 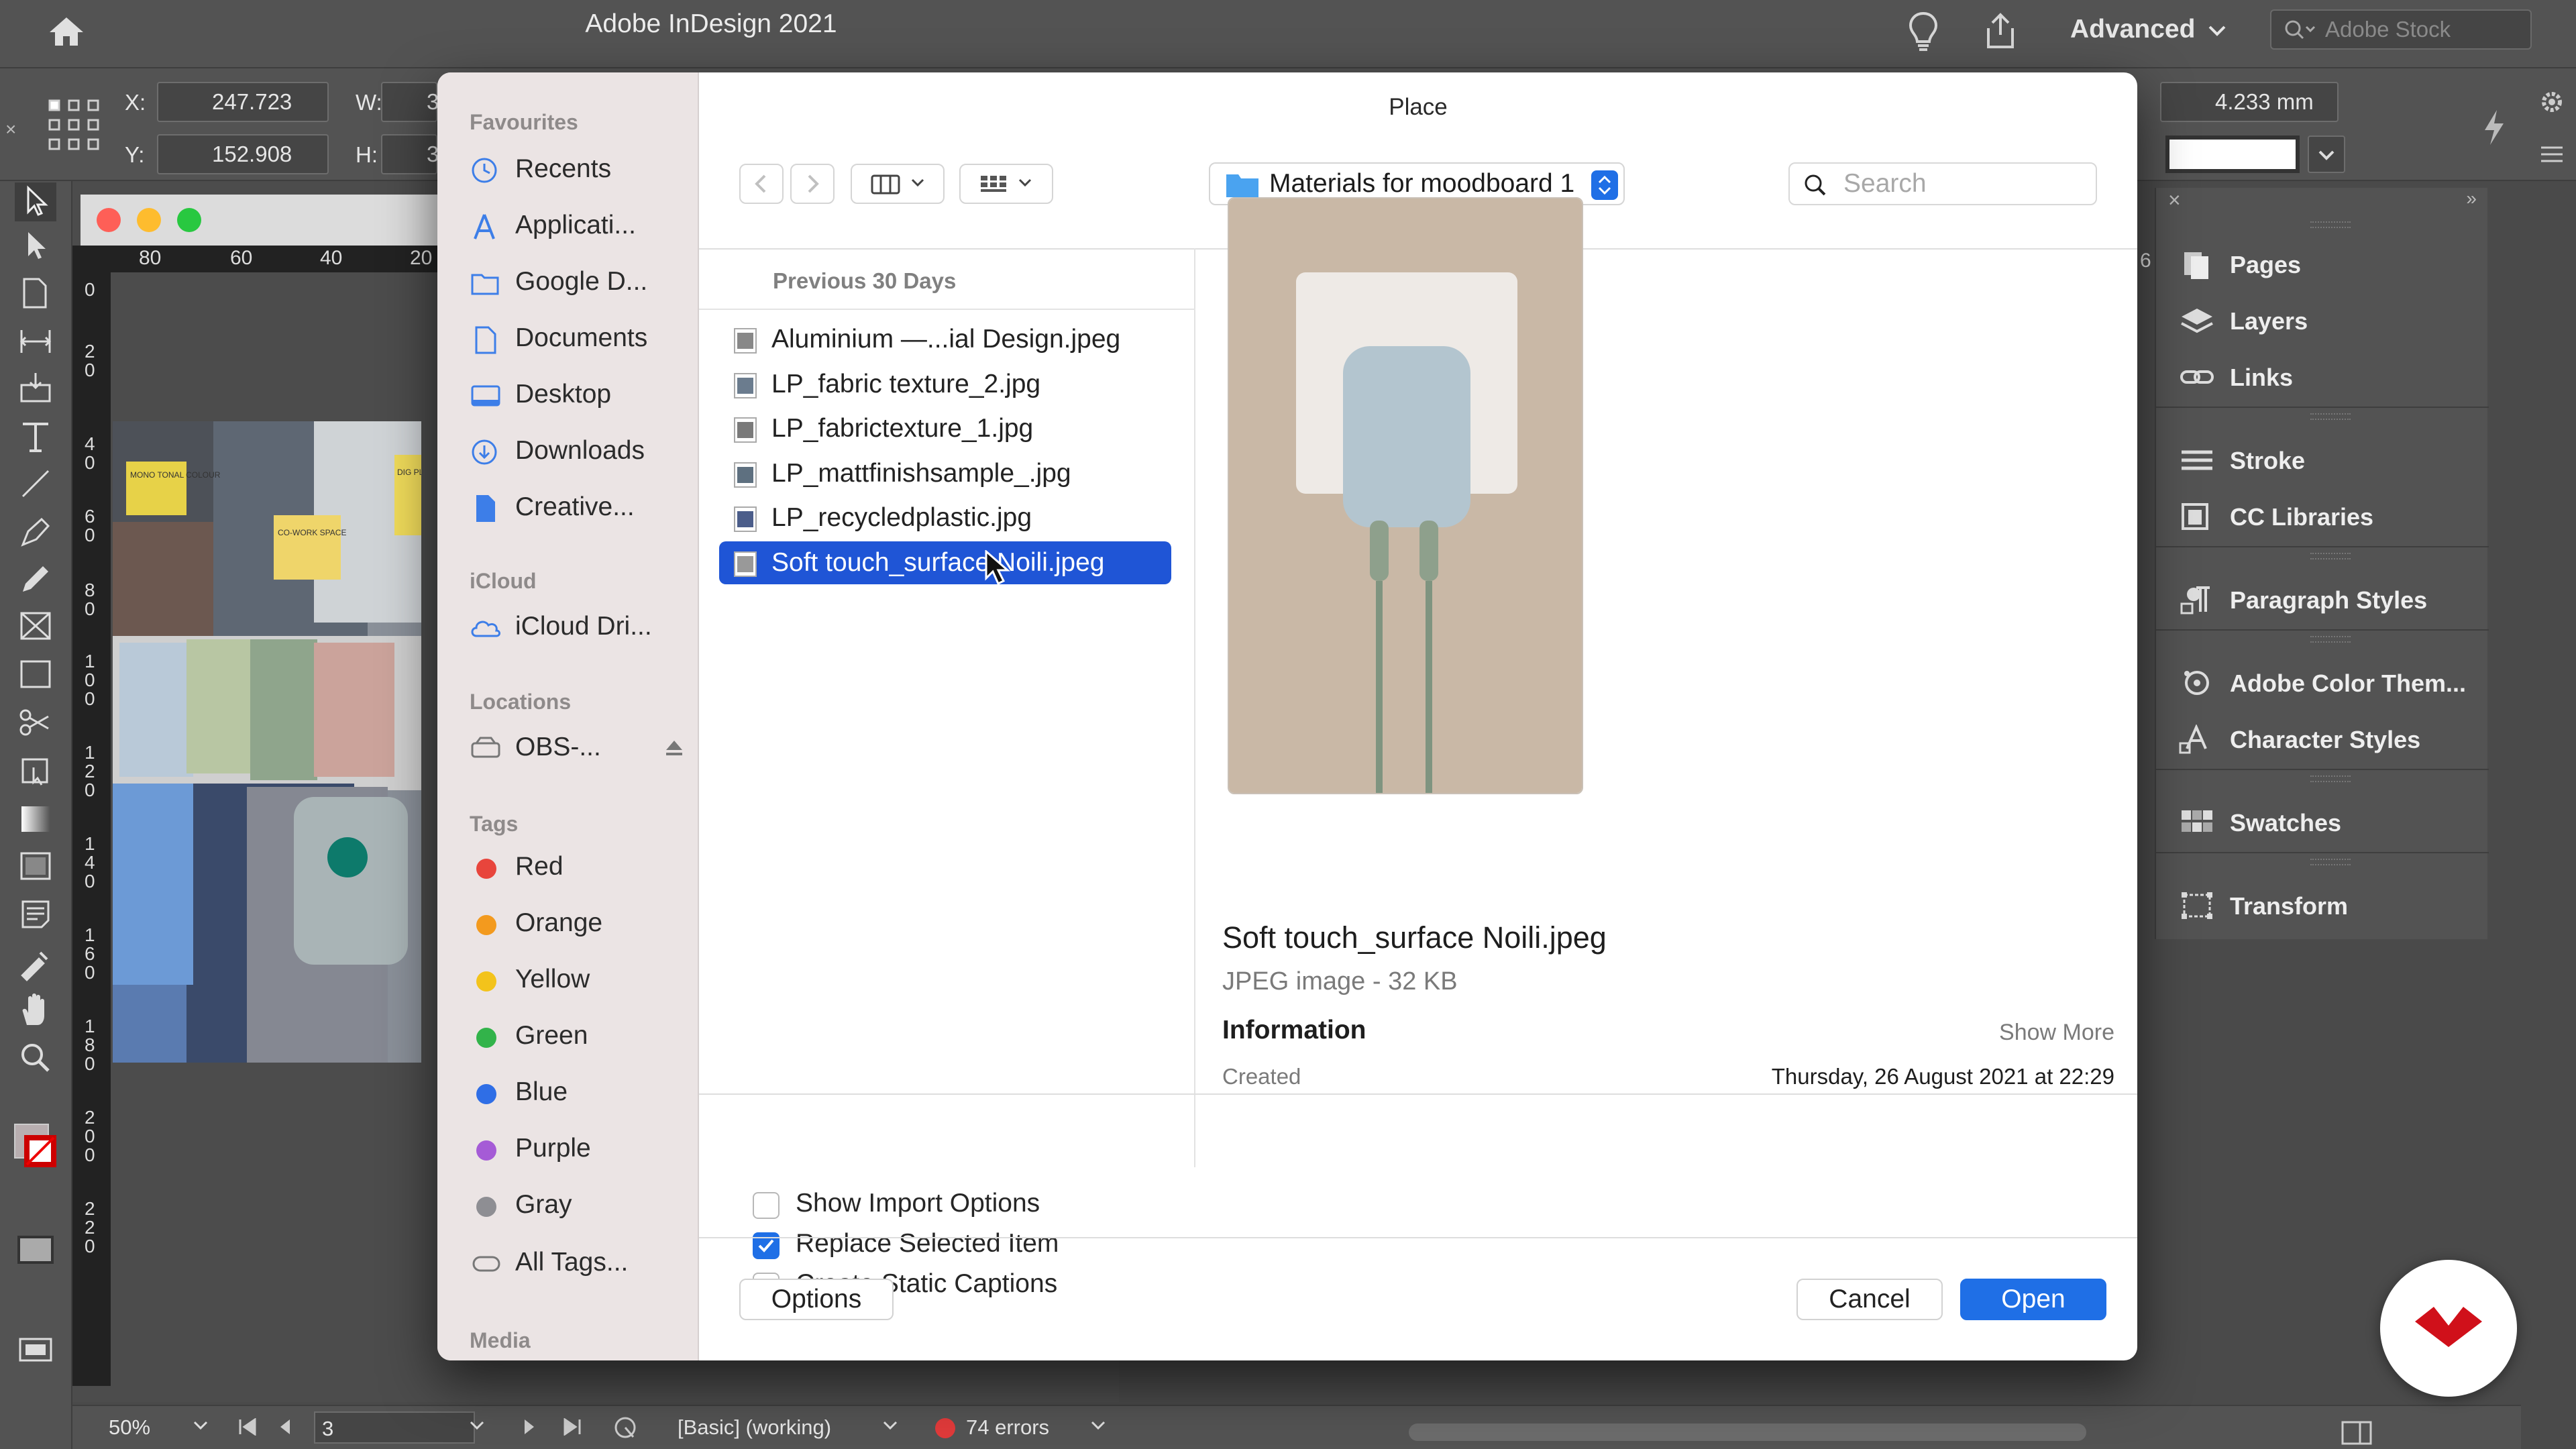 What do you see at coordinates (580, 1205) in the screenshot?
I see `sidebar-item-tag-gray: Gray` at bounding box center [580, 1205].